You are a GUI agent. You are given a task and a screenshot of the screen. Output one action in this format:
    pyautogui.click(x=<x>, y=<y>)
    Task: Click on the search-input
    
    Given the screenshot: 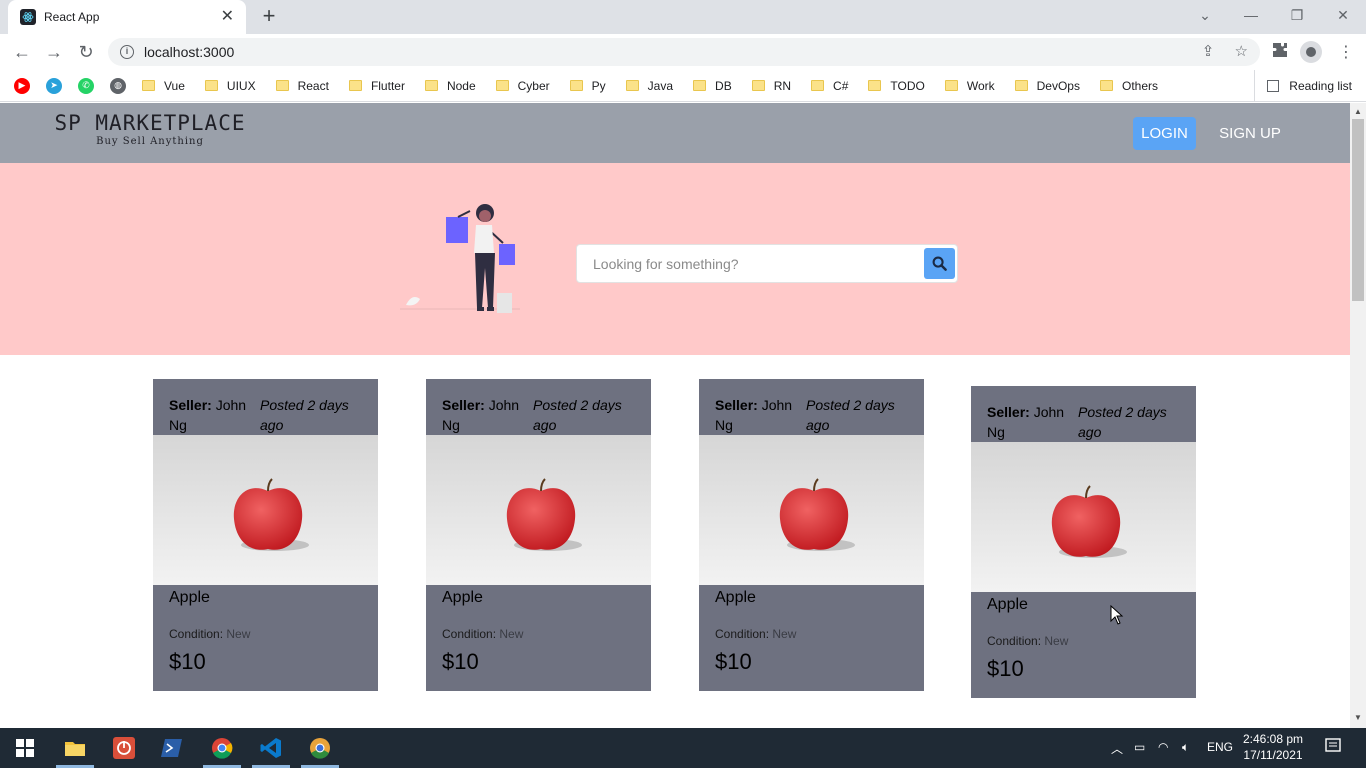 What is the action you would take?
    pyautogui.click(x=747, y=263)
    